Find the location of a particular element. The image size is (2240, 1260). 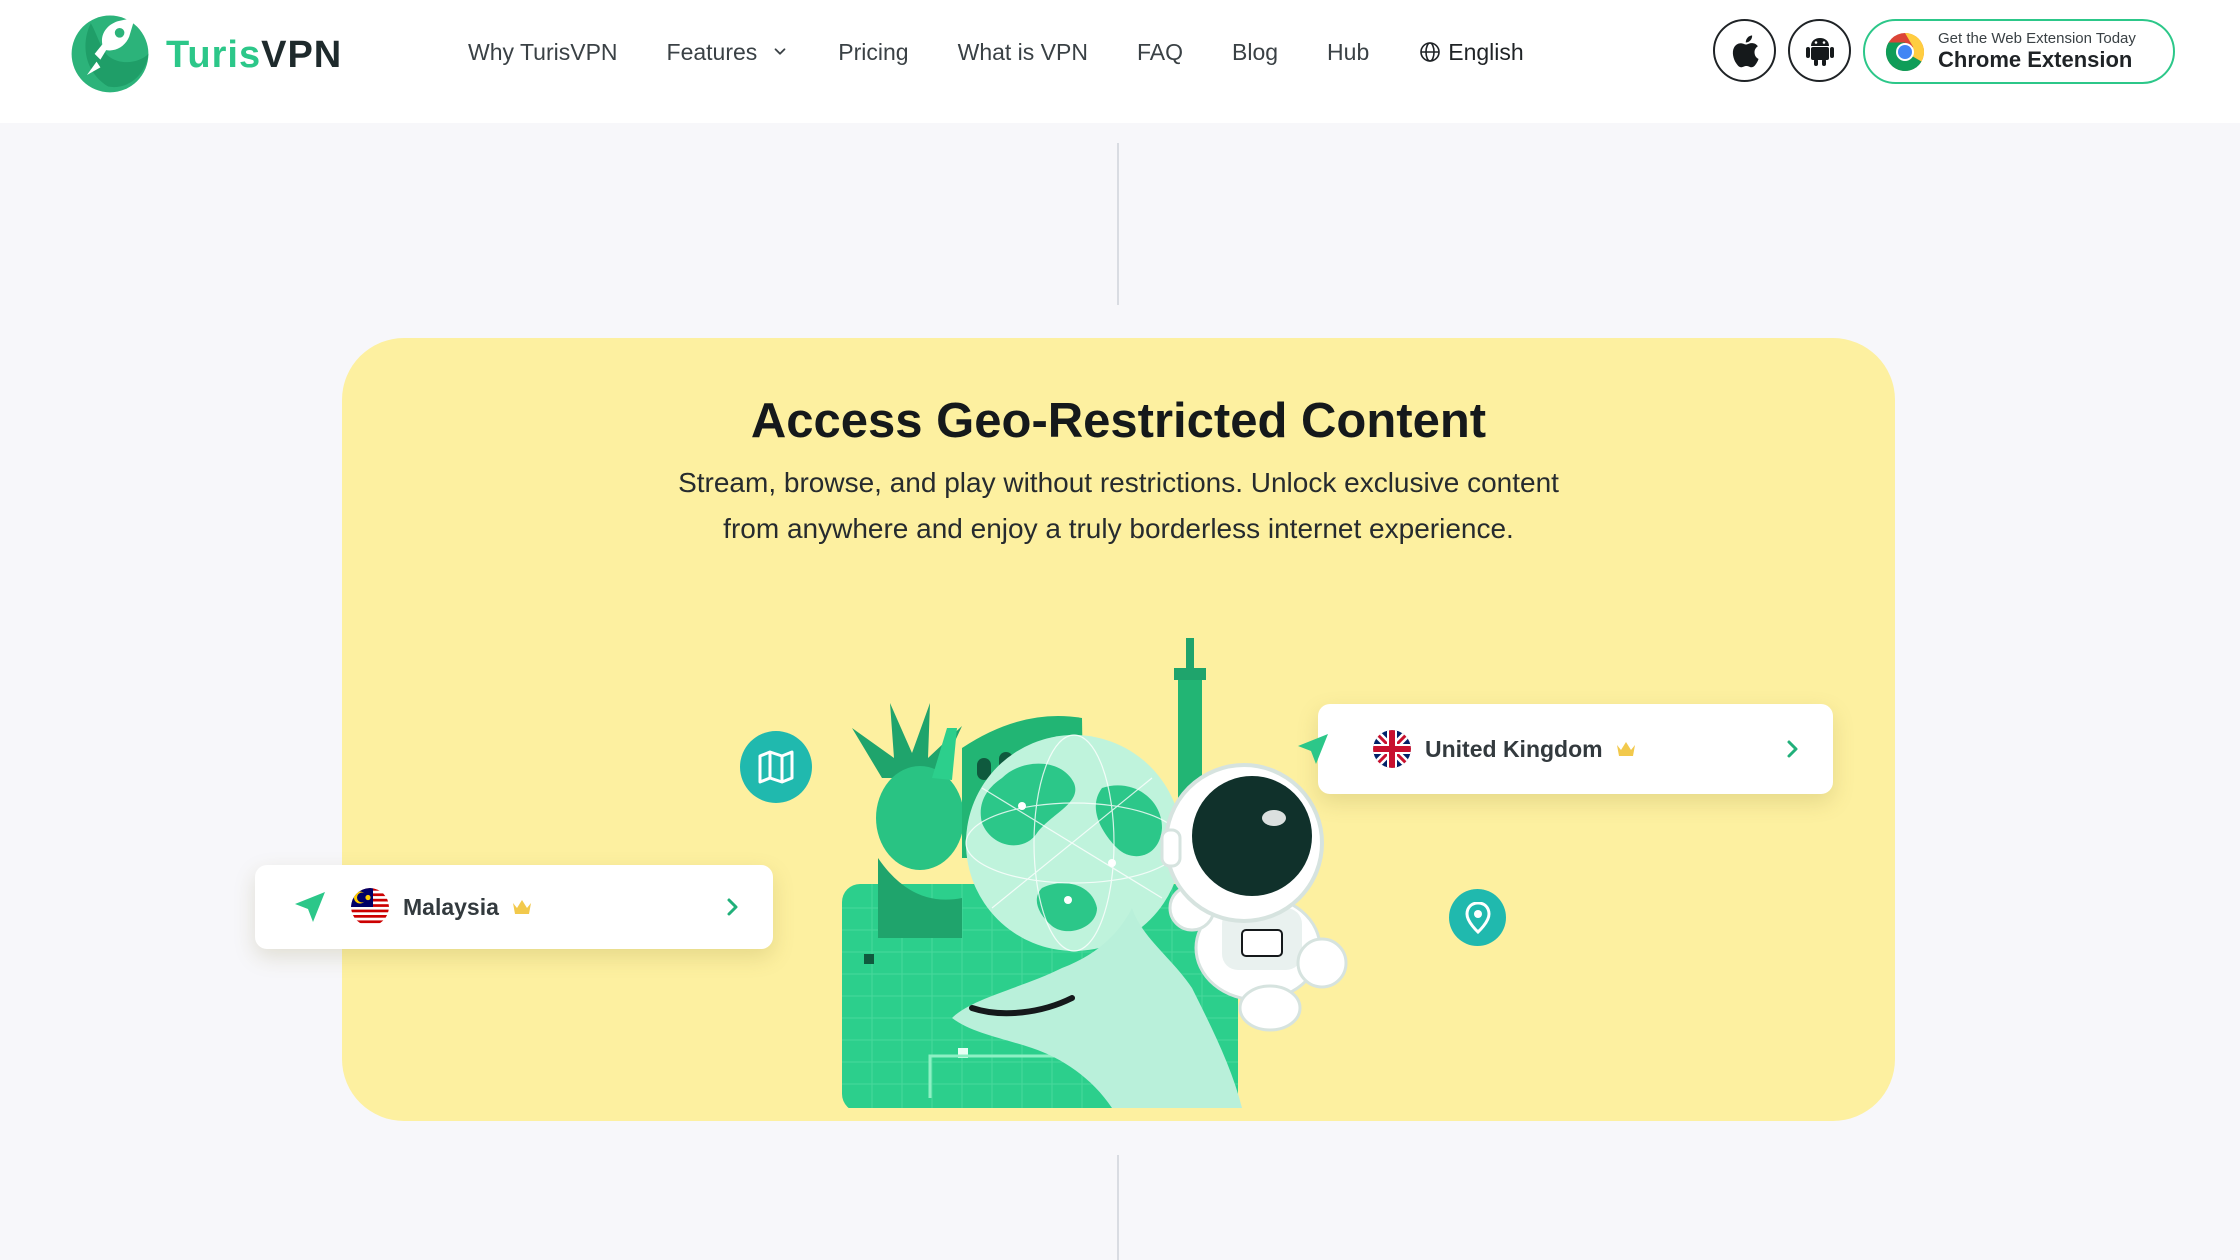

android-download-button is located at coordinates (1819, 50).